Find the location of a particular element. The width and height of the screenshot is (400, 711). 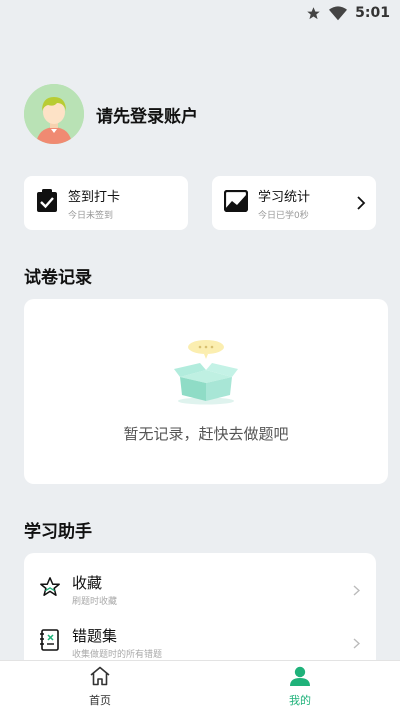

records-section-title: 试卷记录 is located at coordinates (58, 278).